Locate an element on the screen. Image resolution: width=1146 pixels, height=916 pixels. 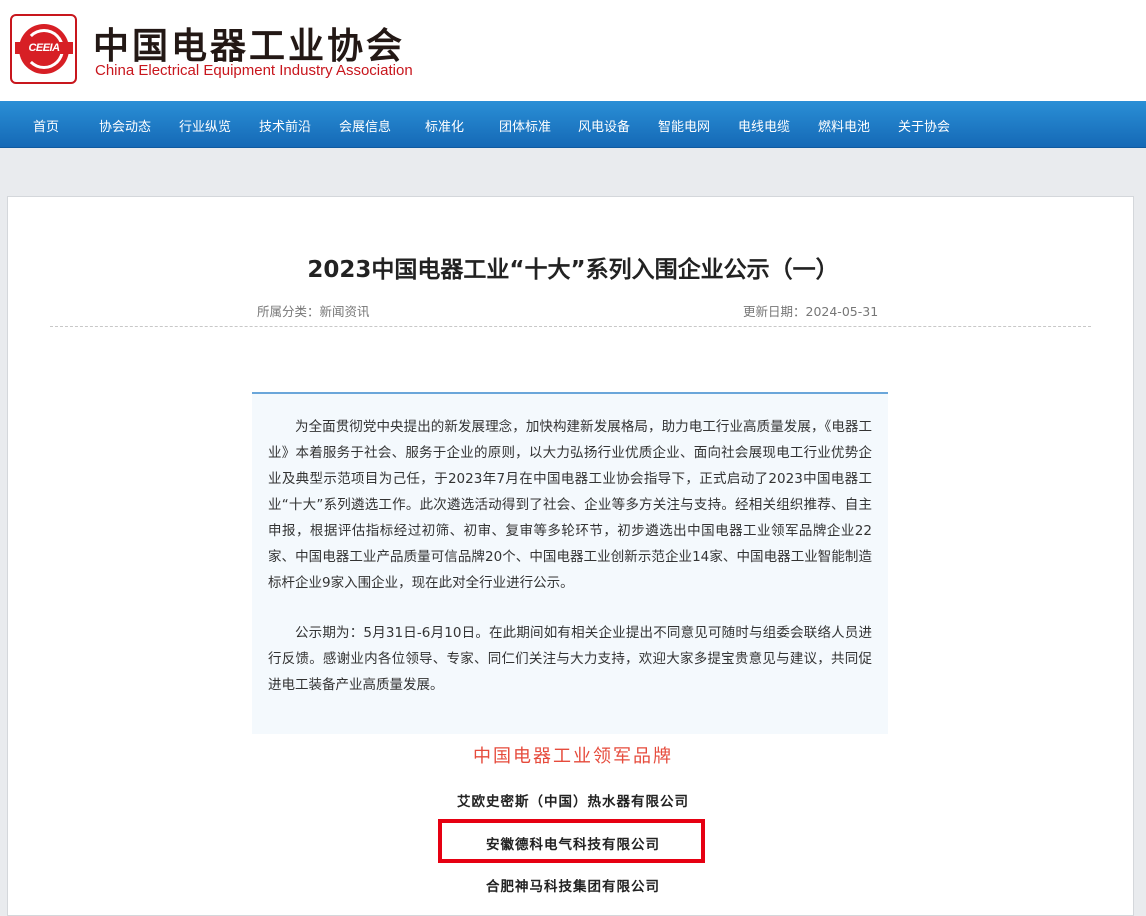
article-update-date: 更新日期：2024-05-31 is located at coordinates (811, 311).